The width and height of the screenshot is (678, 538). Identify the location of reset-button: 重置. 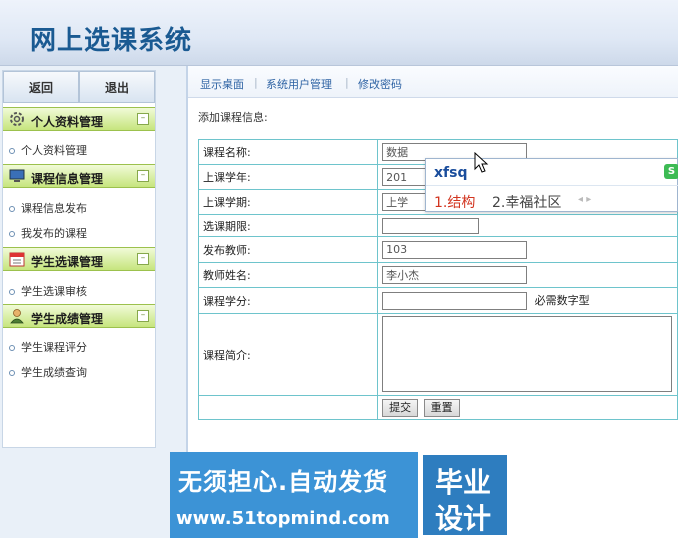
(441, 407).